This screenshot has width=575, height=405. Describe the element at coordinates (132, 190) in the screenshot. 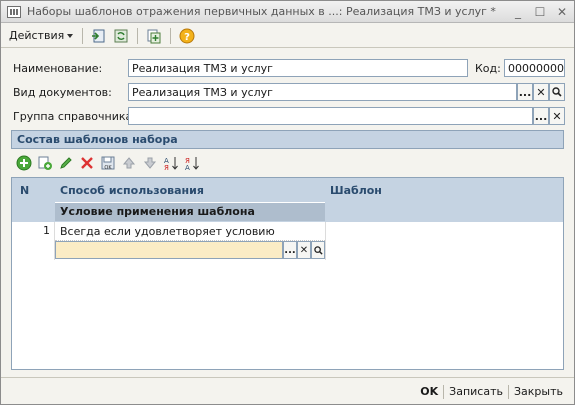

I see `column-header-usage: Способ использования` at that location.